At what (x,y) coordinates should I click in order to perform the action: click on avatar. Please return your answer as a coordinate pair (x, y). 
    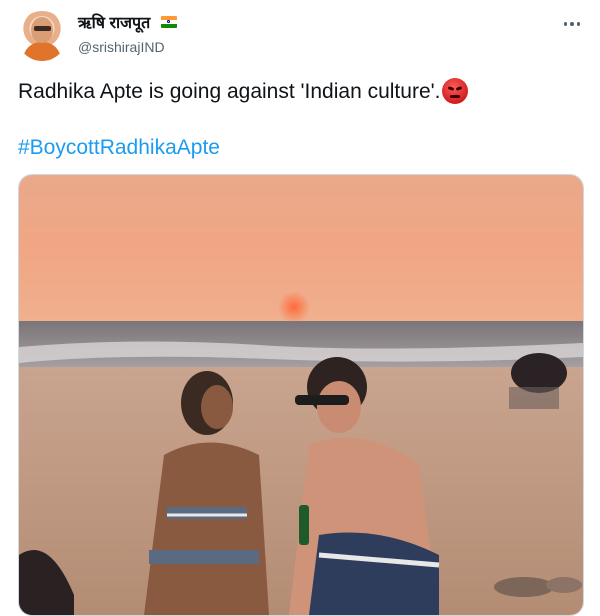
    Looking at the image, I should click on (42, 36).